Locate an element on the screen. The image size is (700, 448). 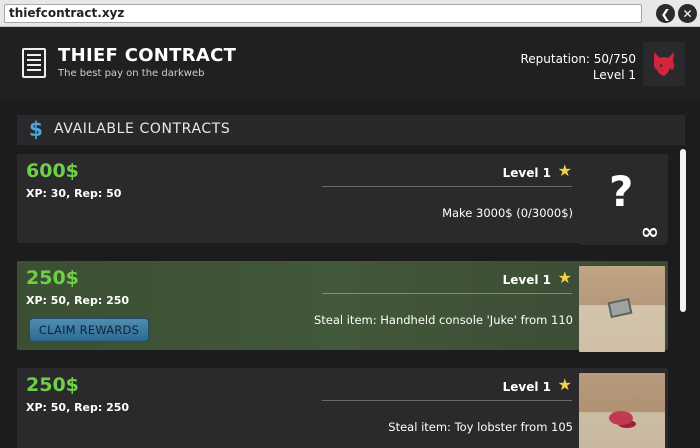
infinity-icon: ∞ is located at coordinates (649, 232).